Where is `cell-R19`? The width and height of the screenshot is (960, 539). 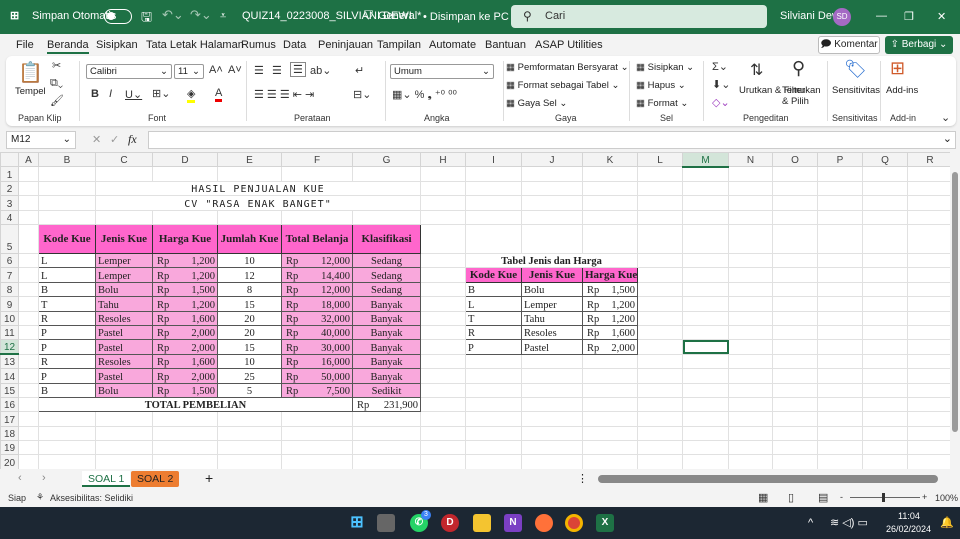 cell-R19 is located at coordinates (928, 448).